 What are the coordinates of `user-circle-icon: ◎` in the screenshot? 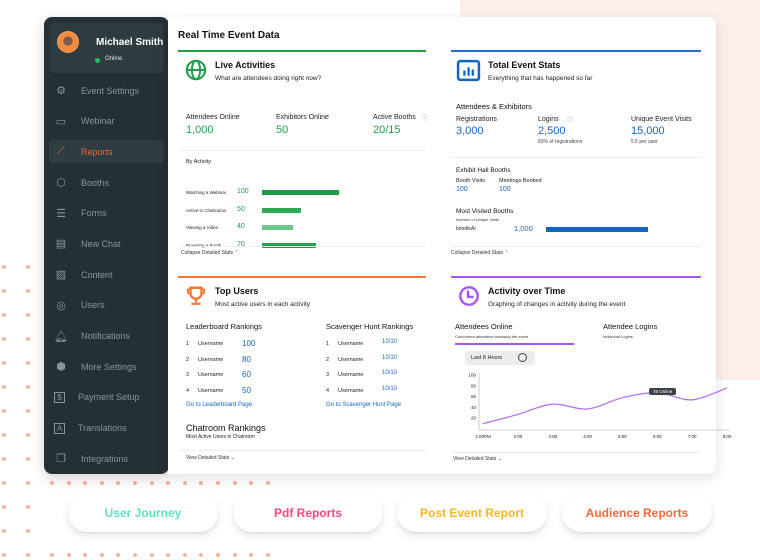 It's located at (61, 305).